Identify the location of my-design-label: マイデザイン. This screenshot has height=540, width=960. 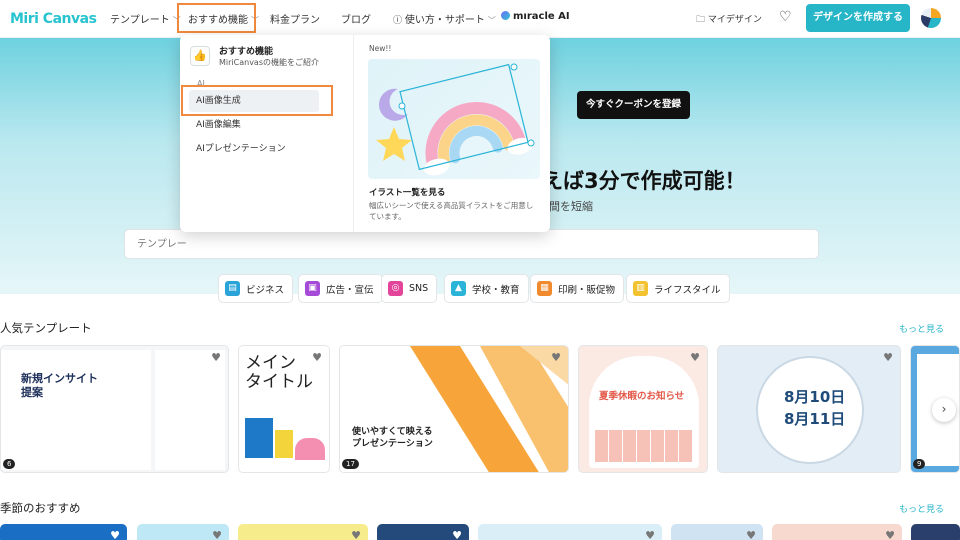
(734, 20).